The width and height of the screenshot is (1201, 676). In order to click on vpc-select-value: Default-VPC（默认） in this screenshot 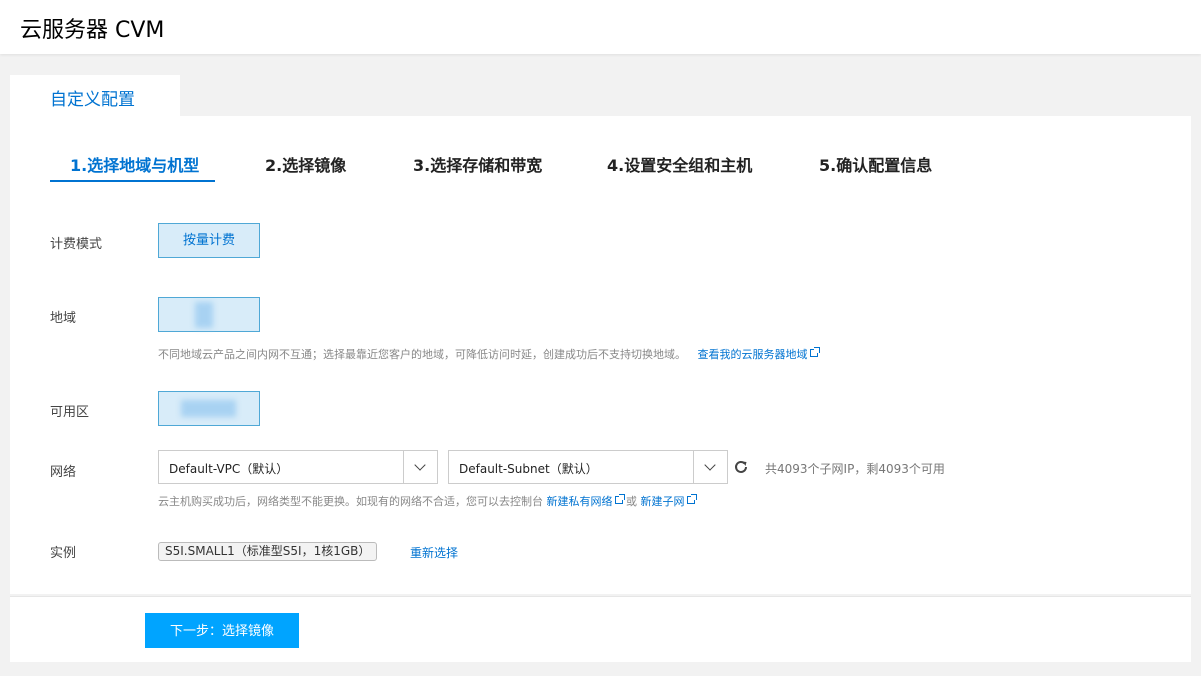, I will do `click(229, 469)`.